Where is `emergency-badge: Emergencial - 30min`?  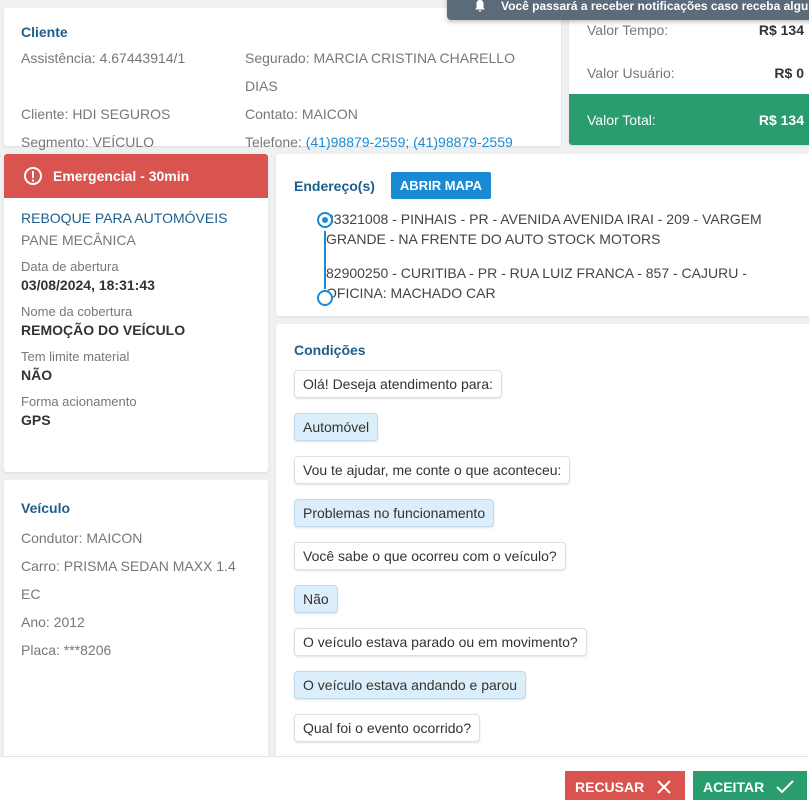
emergency-badge: Emergencial - 30min is located at coordinates (136, 176).